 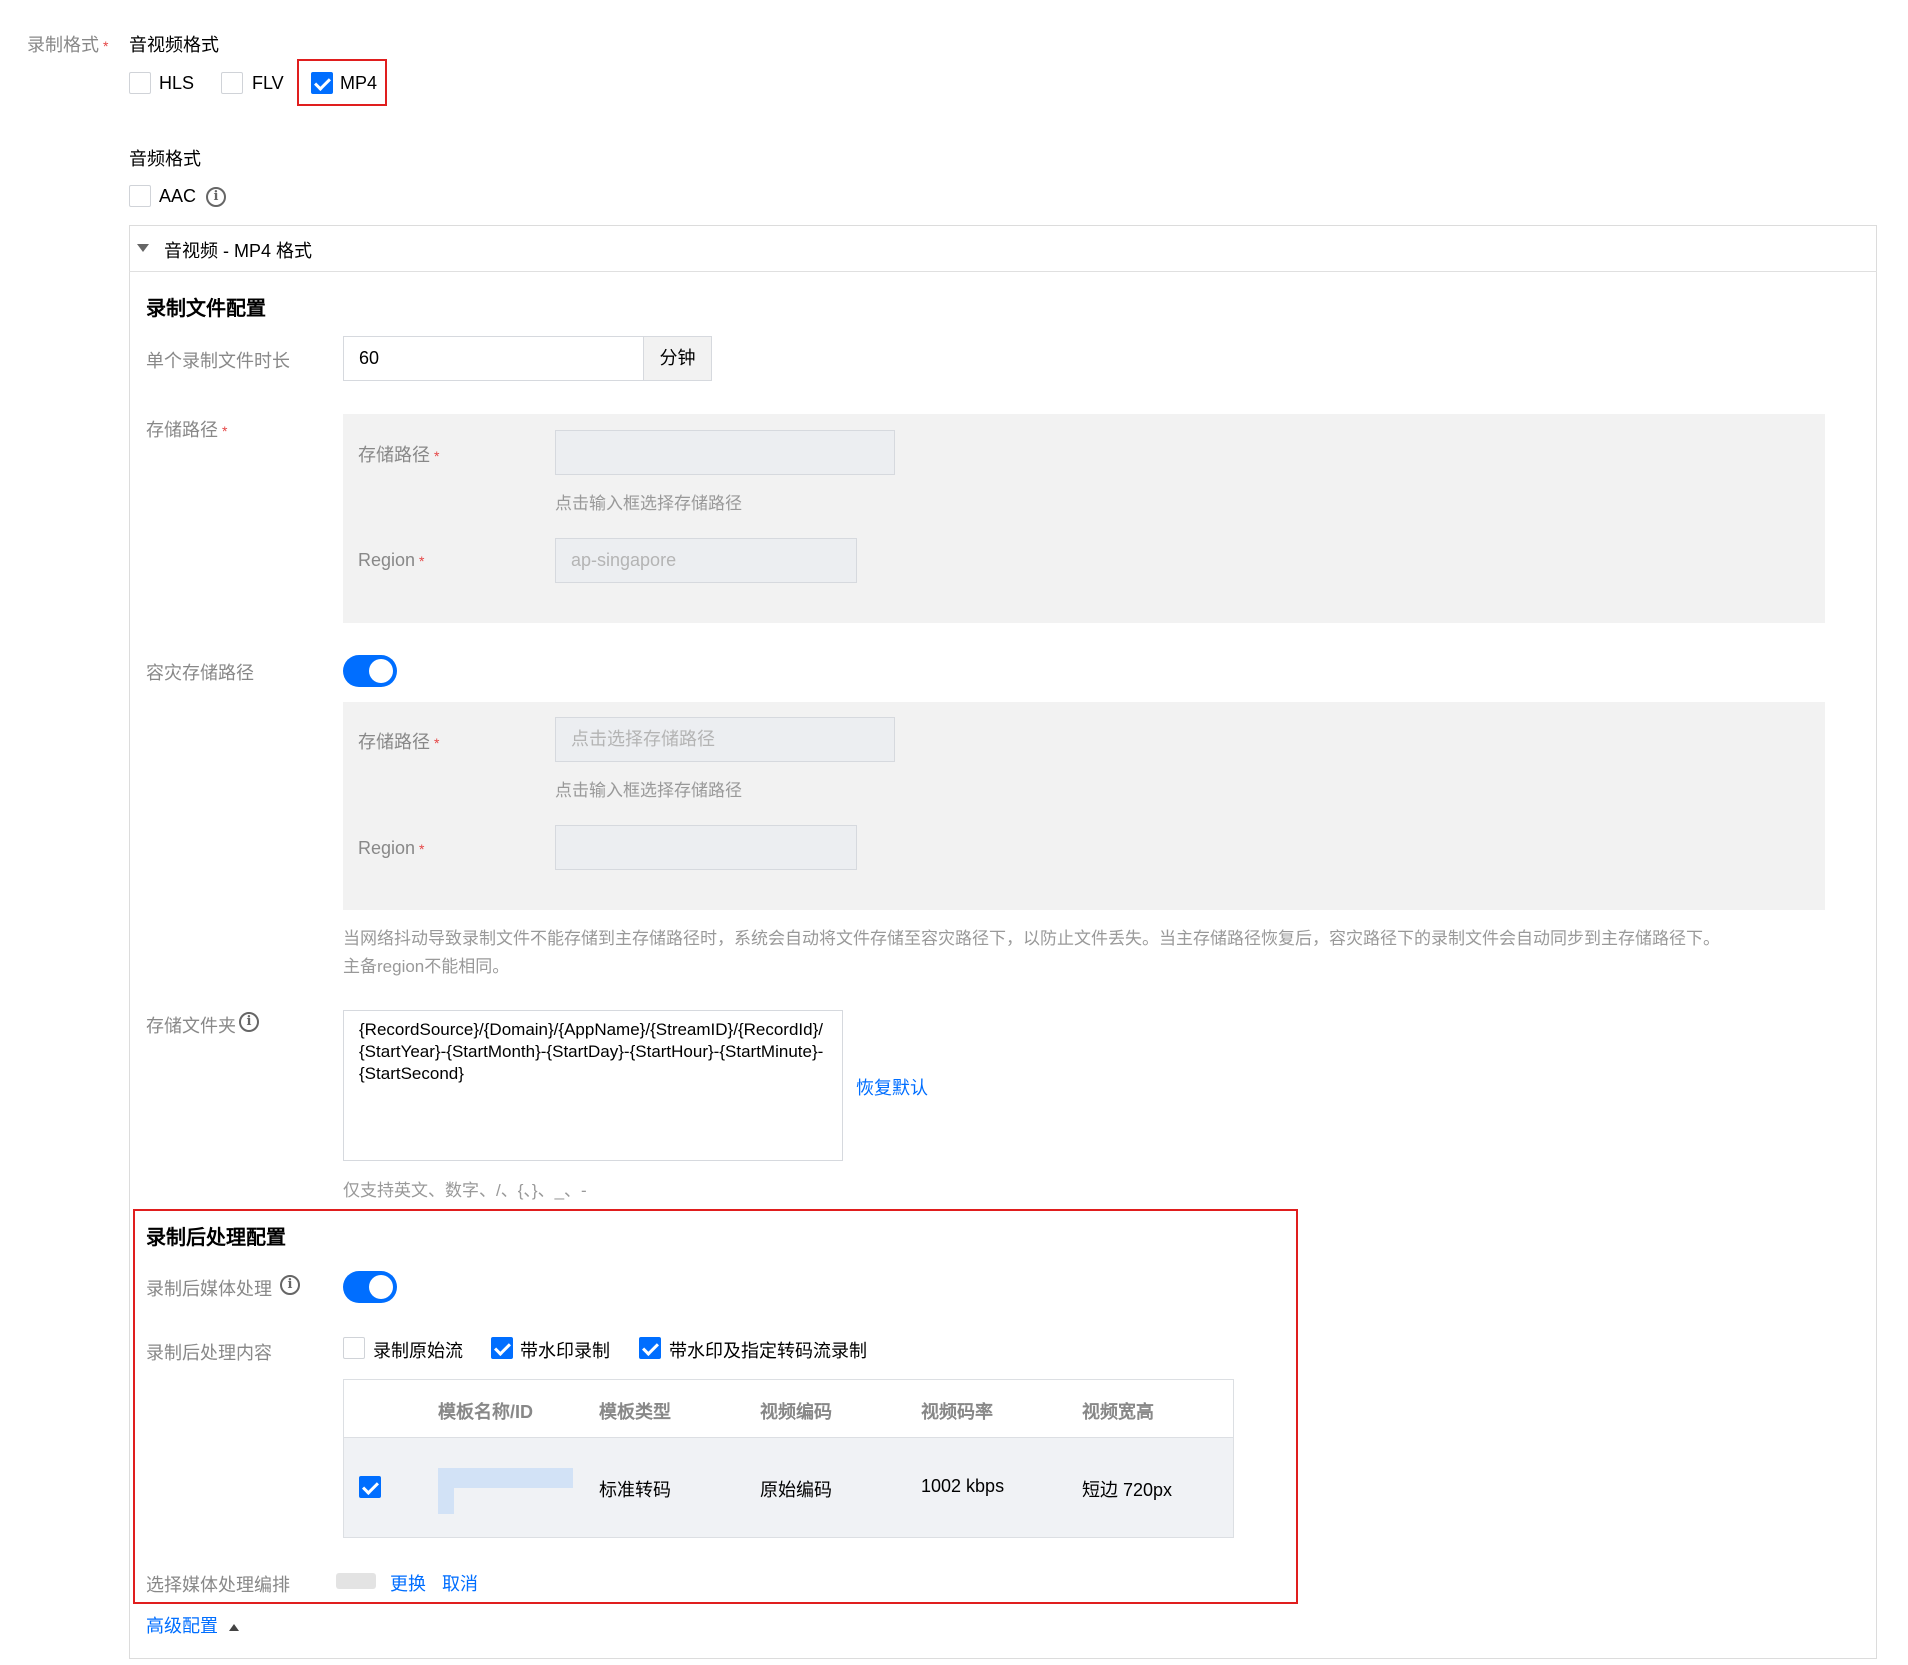 What do you see at coordinates (206, 309) in the screenshot?
I see `record-file-config-title: 录制文件配置` at bounding box center [206, 309].